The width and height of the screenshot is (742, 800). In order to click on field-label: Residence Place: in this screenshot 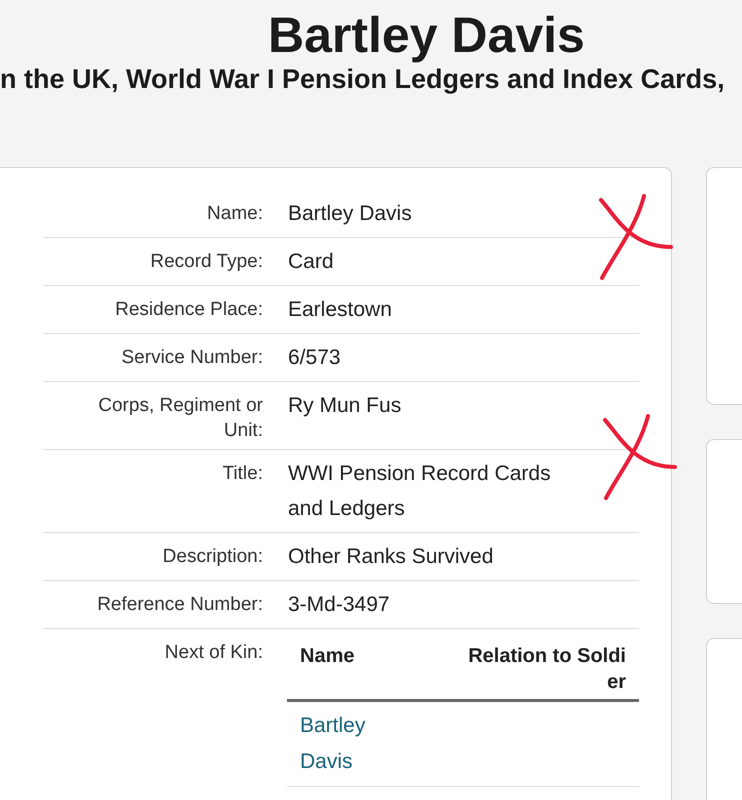, I will do `click(189, 310)`.